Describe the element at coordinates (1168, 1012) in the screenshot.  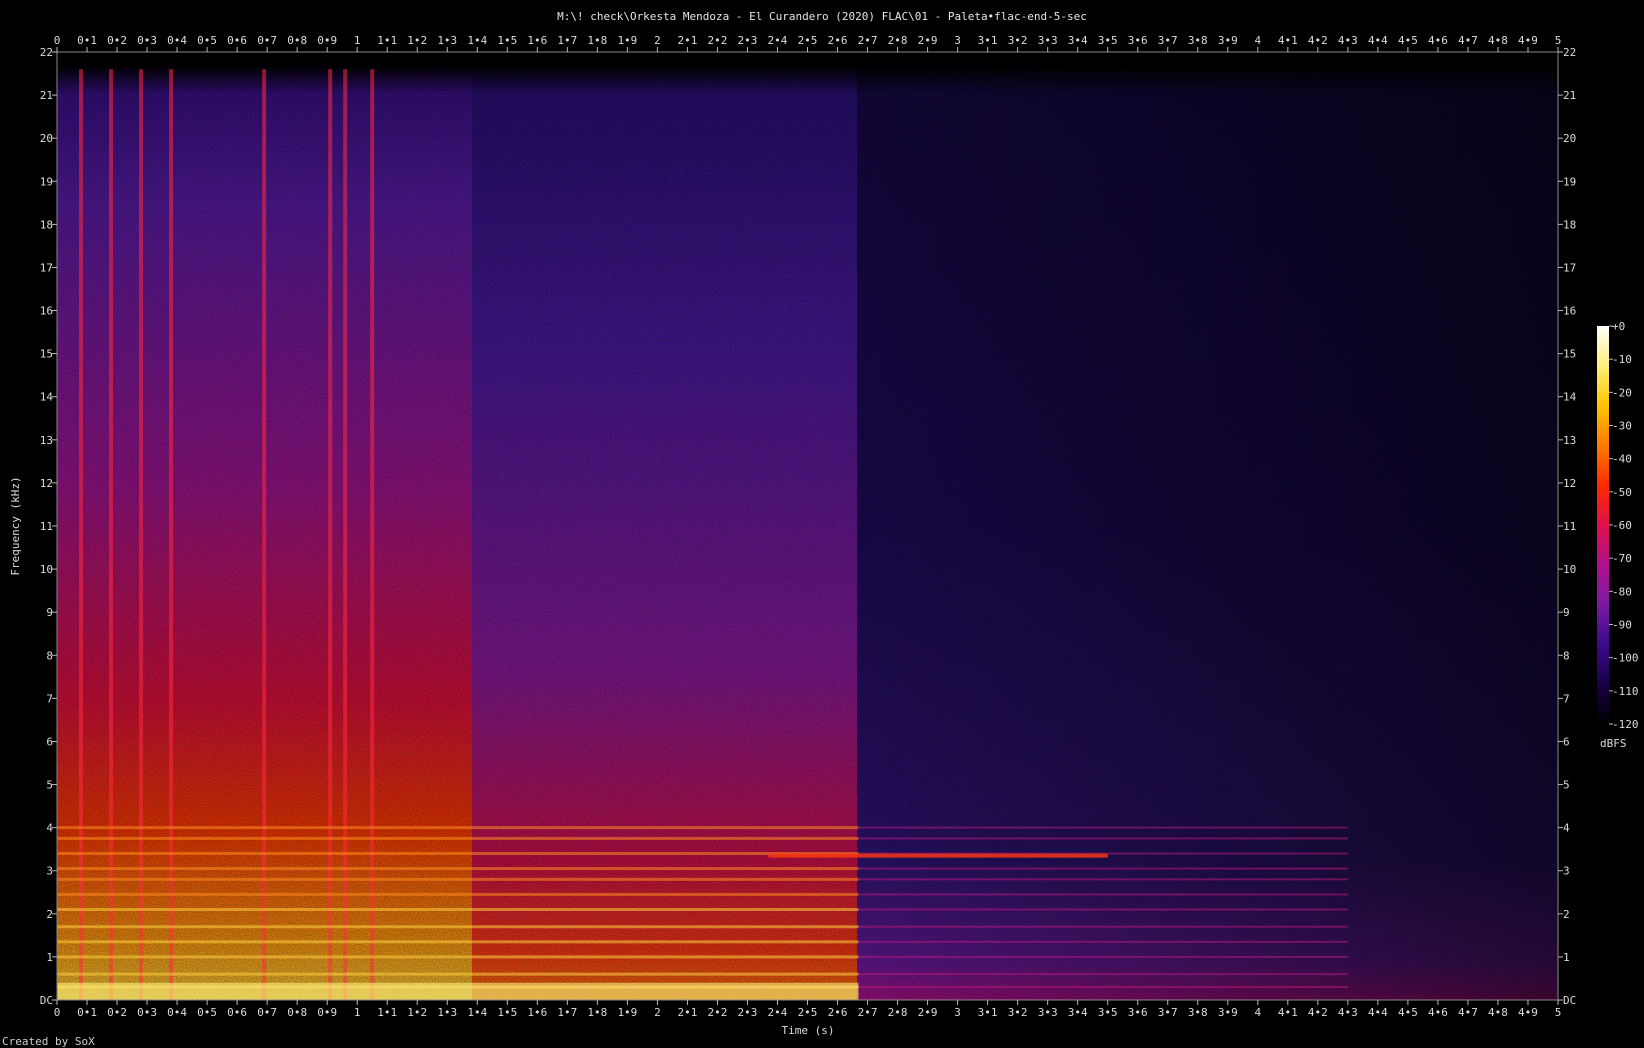
I see `x-tick-label: 3•7` at that location.